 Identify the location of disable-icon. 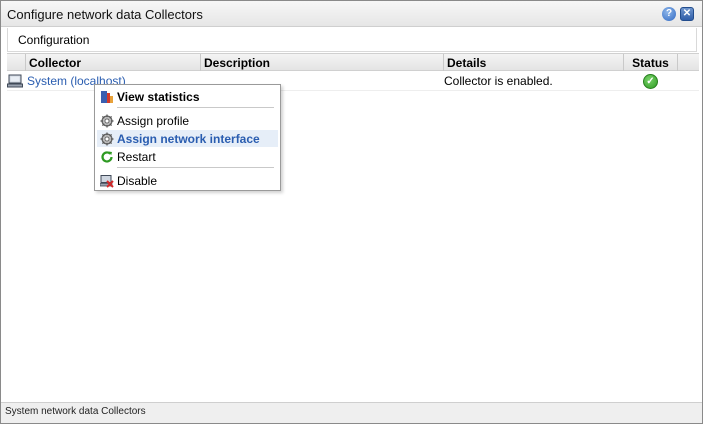
(107, 181).